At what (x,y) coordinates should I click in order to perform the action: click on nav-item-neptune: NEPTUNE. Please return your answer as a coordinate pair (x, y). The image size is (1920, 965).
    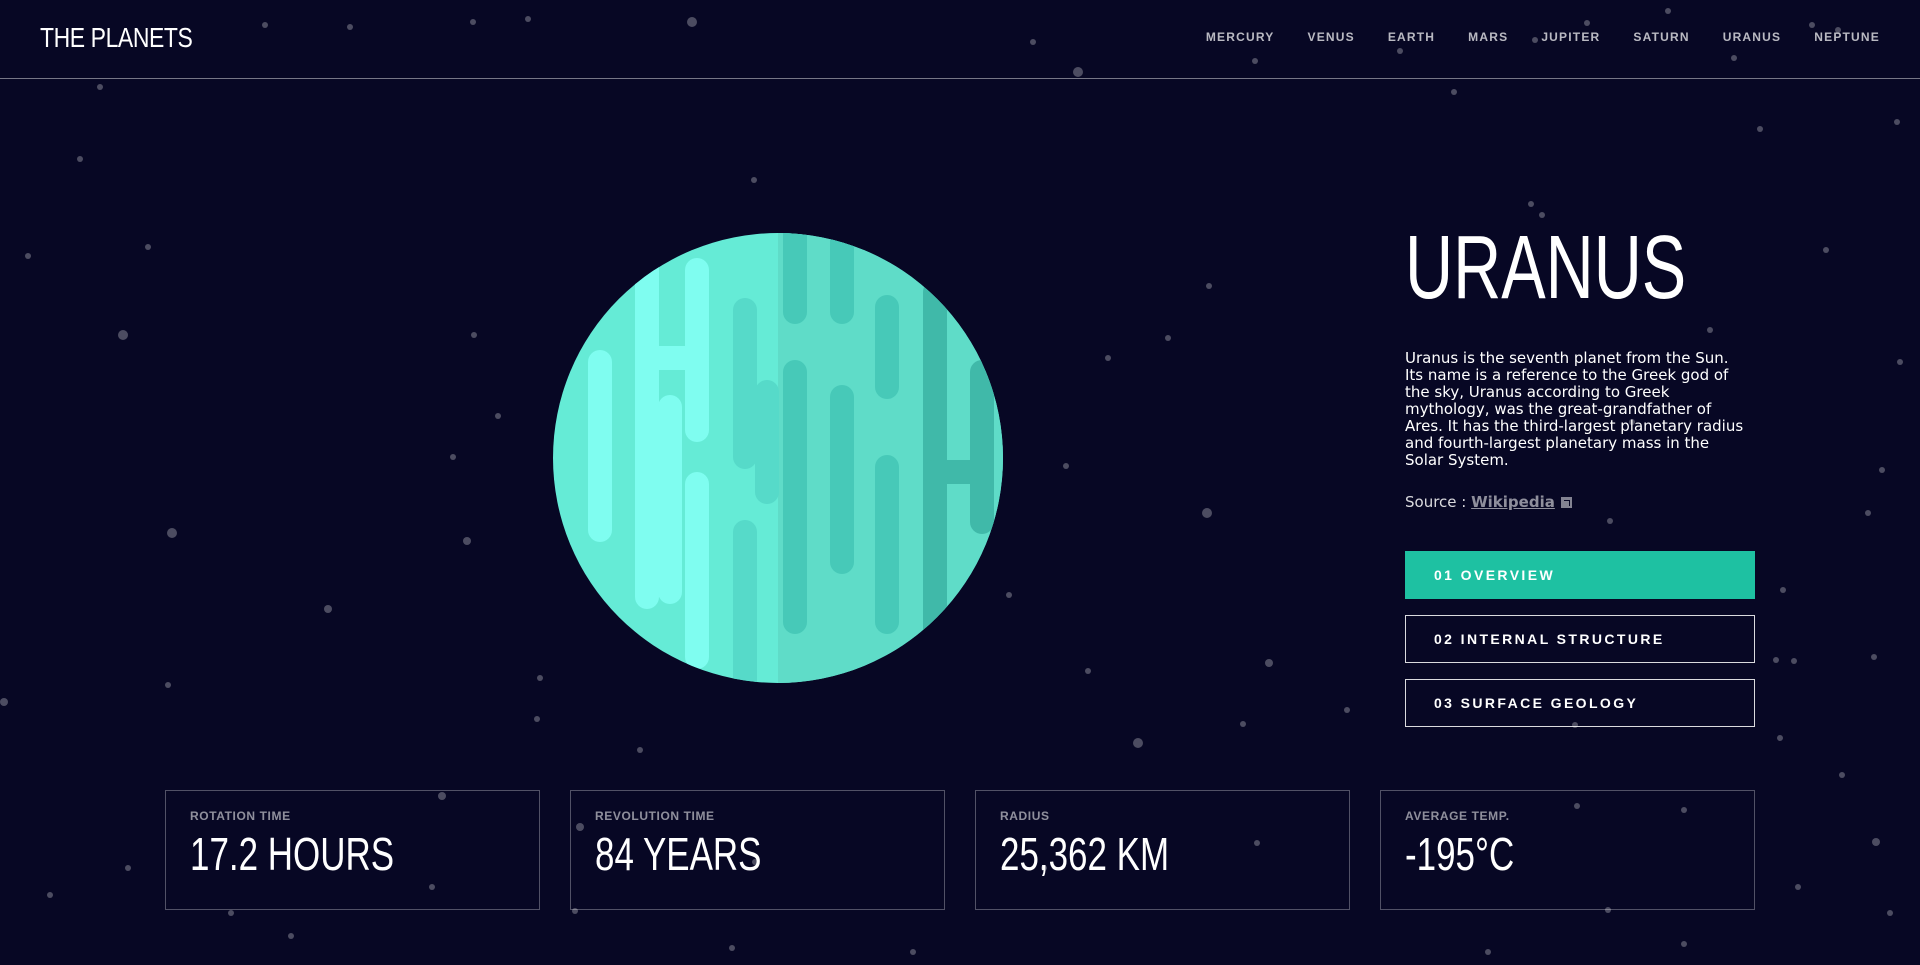
    Looking at the image, I should click on (1847, 37).